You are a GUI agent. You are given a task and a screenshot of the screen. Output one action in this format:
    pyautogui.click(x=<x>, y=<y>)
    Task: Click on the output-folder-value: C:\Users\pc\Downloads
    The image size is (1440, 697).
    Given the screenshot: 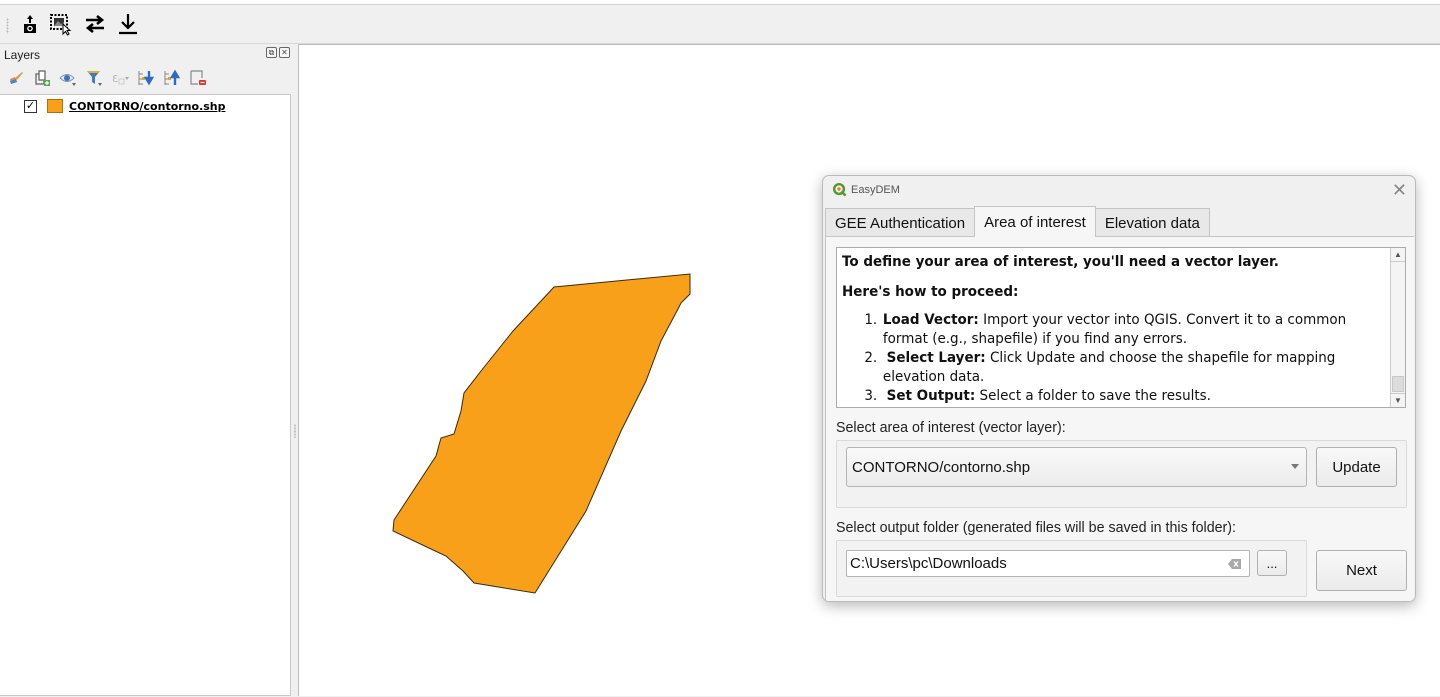 What is the action you would take?
    pyautogui.click(x=928, y=563)
    